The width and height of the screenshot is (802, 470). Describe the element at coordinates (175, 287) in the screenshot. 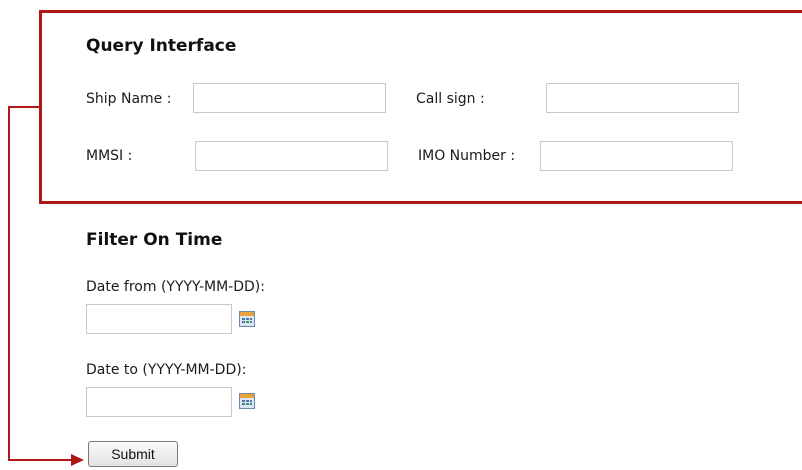

I see `date-from-label: Date from (YYYY-MM-DD):` at that location.